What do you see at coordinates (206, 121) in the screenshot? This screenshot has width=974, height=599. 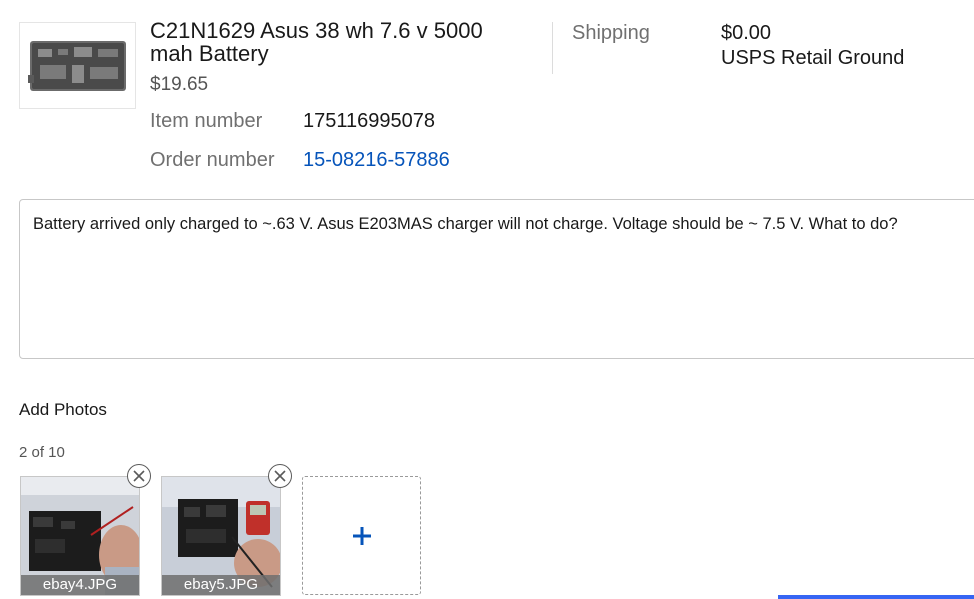 I see `item-number-label: Item number` at bounding box center [206, 121].